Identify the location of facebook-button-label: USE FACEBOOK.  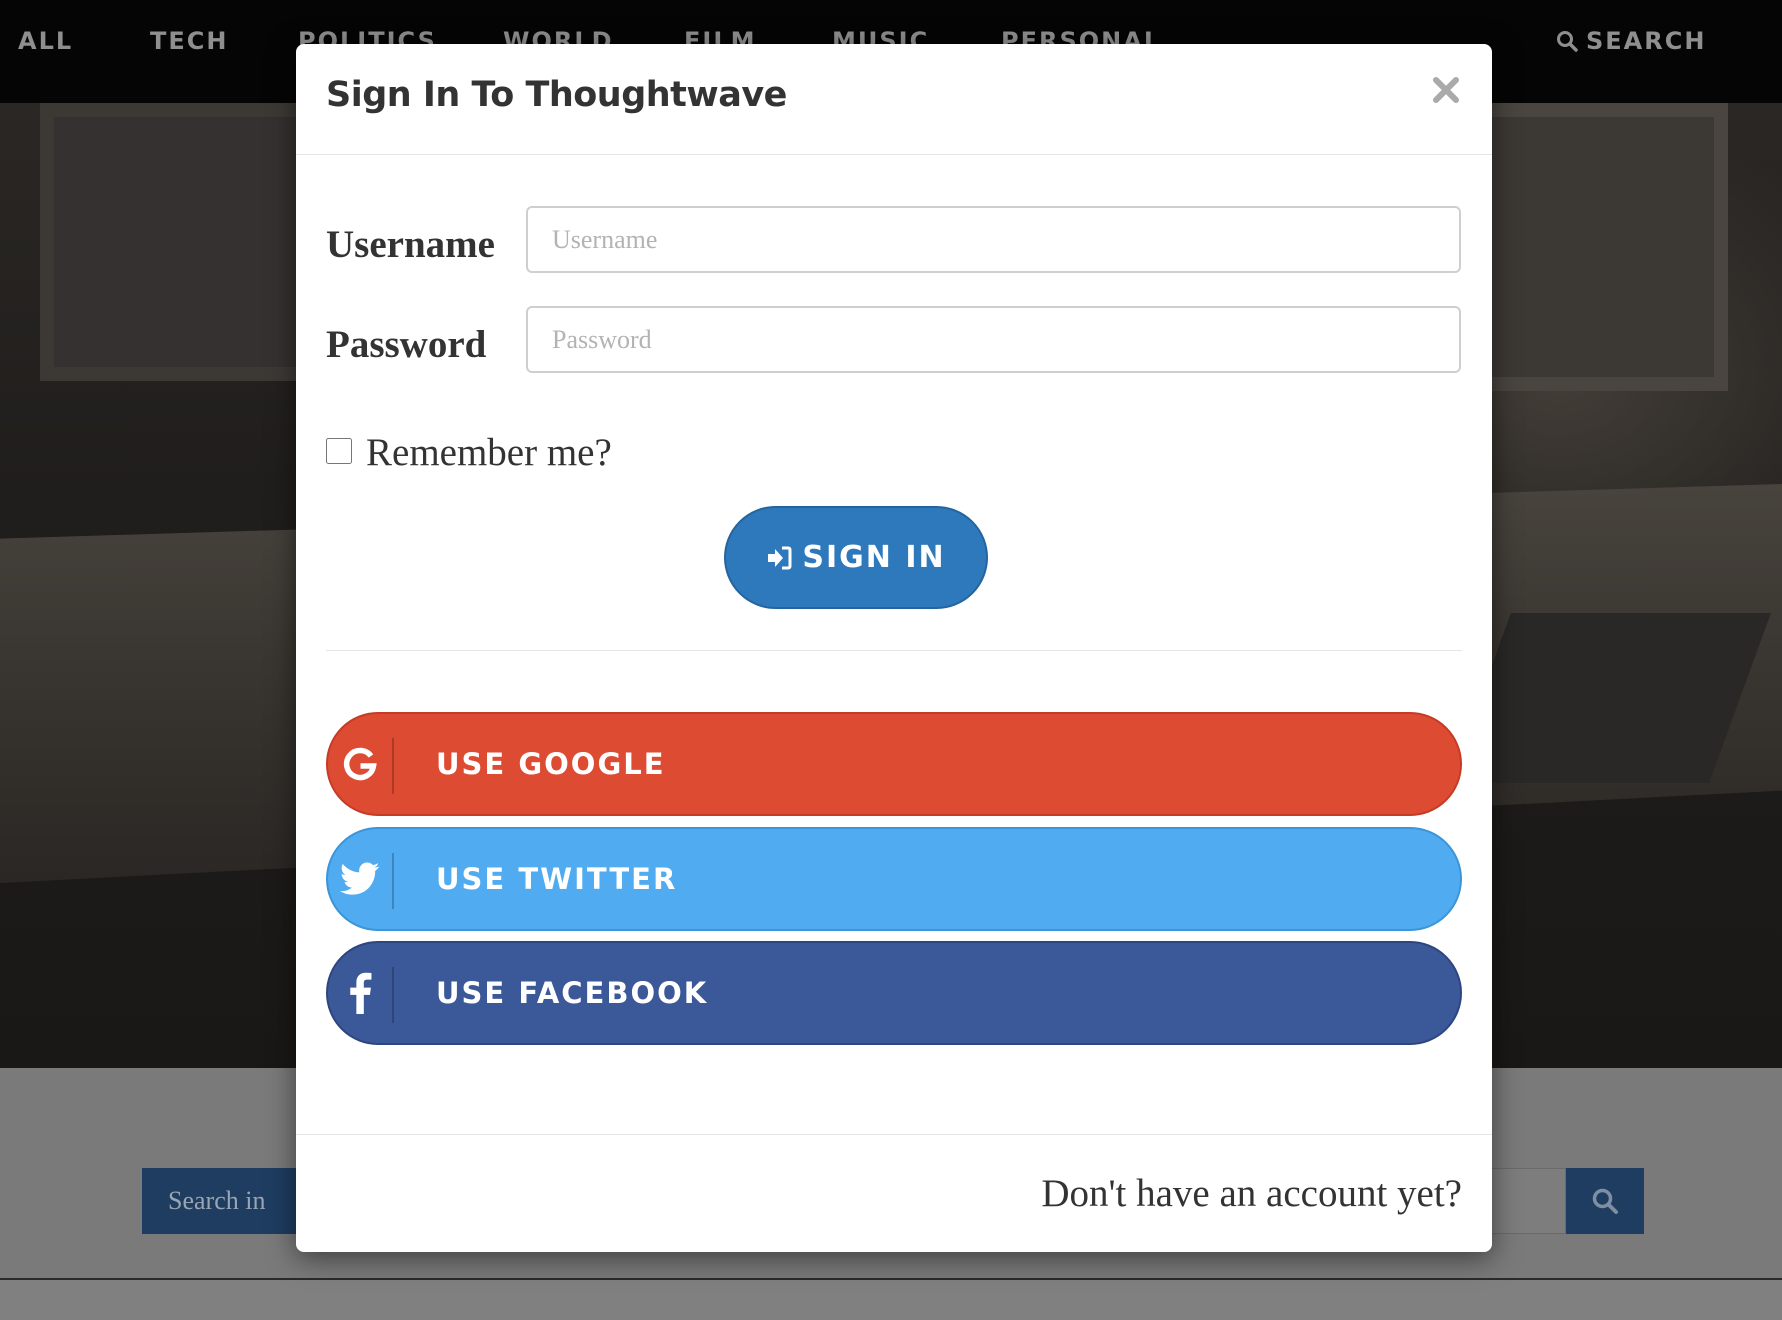
(572, 993).